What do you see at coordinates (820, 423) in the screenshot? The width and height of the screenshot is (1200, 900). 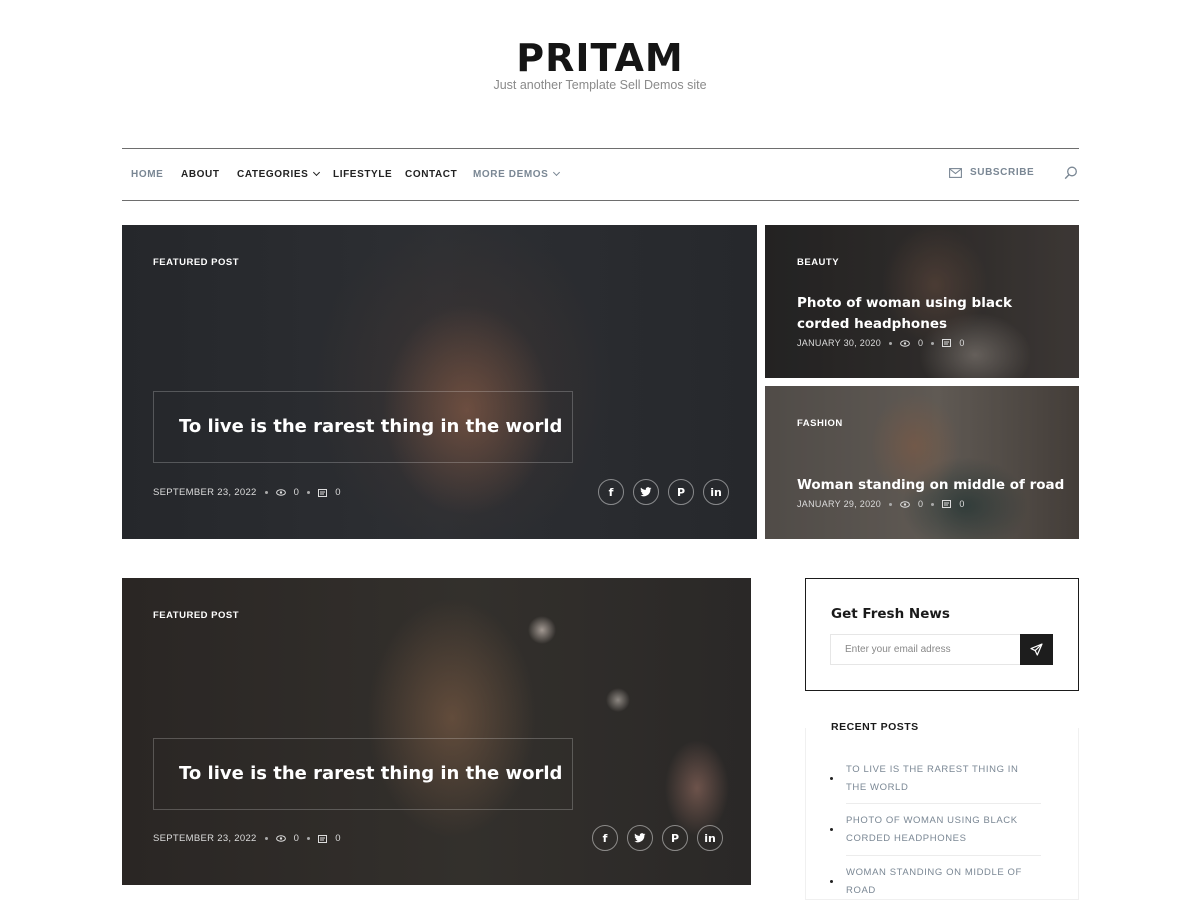 I see `post-category: FASHION` at bounding box center [820, 423].